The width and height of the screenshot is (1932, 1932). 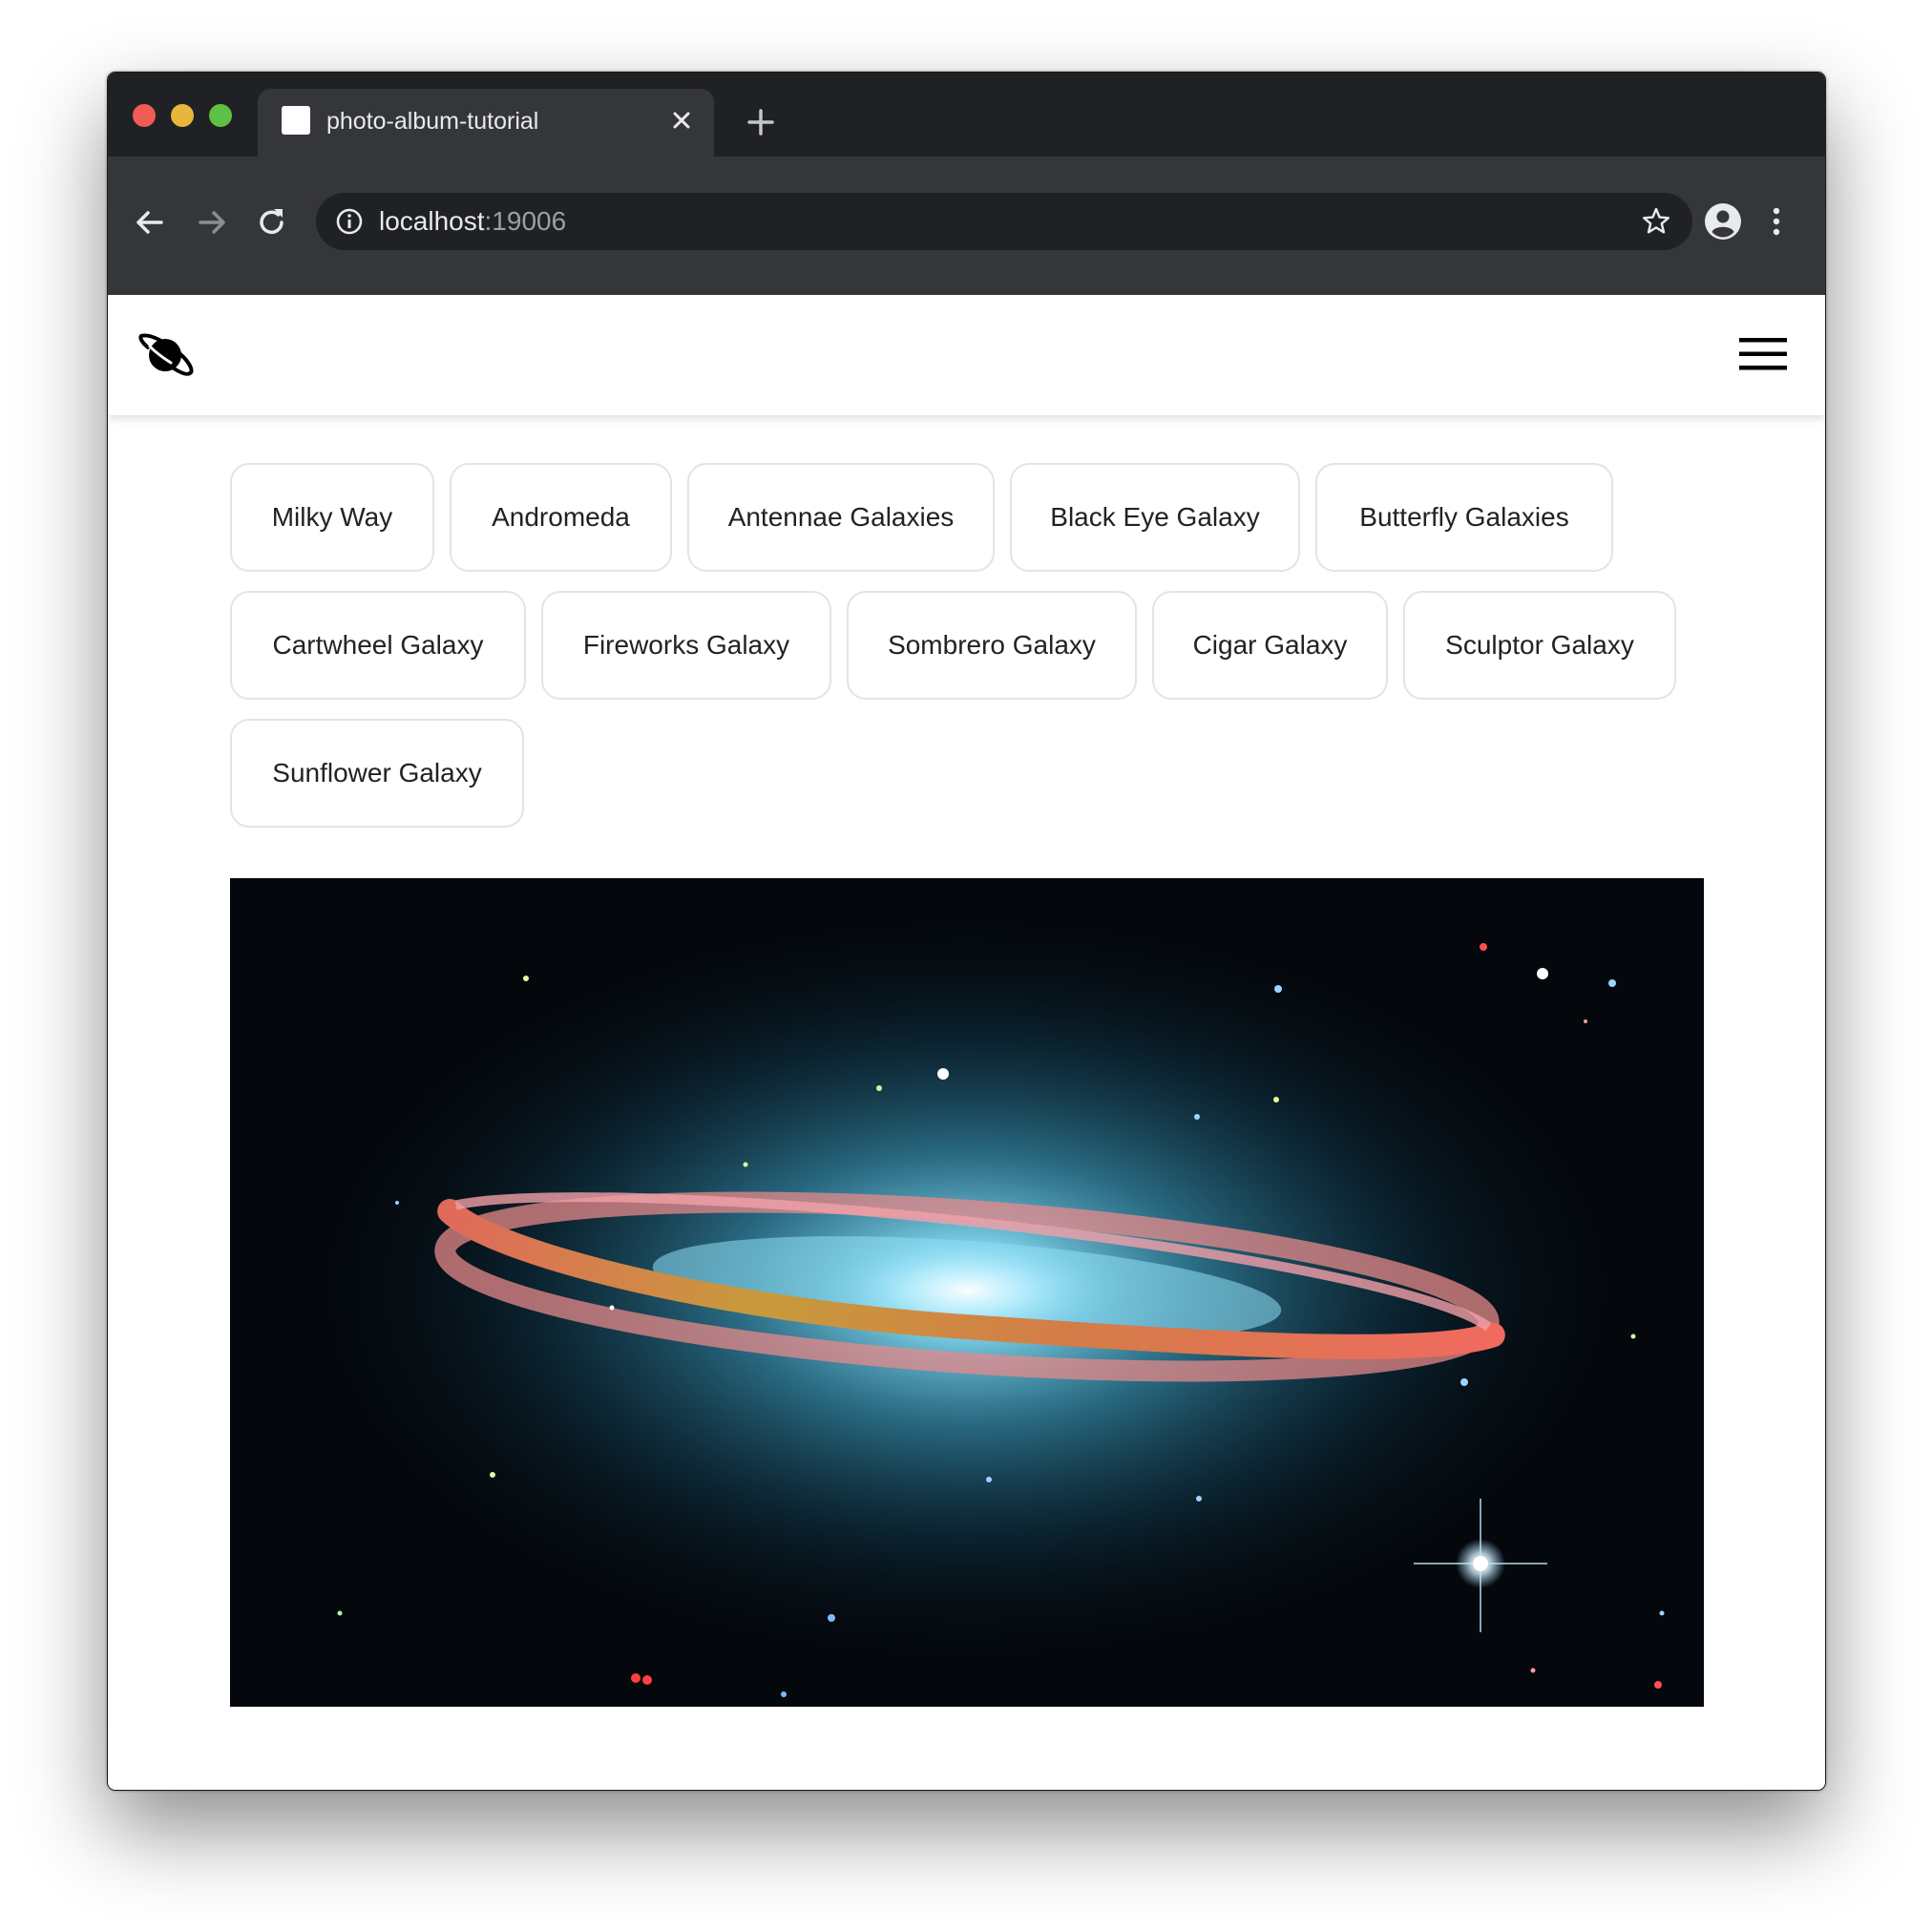 What do you see at coordinates (966, 115) in the screenshot?
I see `tab-strip: photo-album-tutorial` at bounding box center [966, 115].